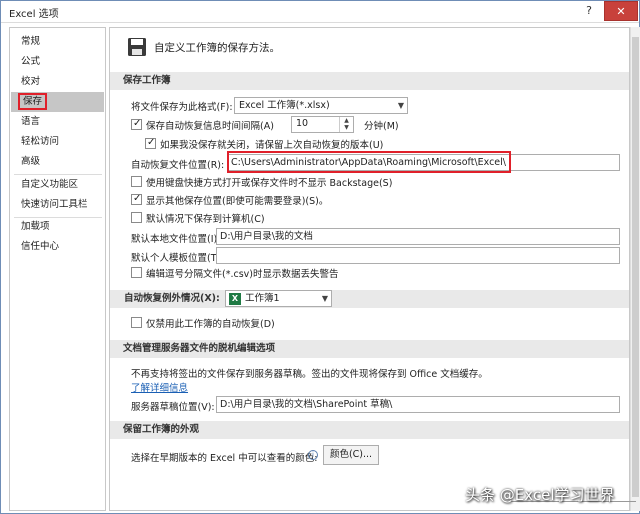 The width and height of the screenshot is (640, 514). What do you see at coordinates (540, 495) in the screenshot?
I see `watermark-text: 头条 @Excel学习世界` at bounding box center [540, 495].